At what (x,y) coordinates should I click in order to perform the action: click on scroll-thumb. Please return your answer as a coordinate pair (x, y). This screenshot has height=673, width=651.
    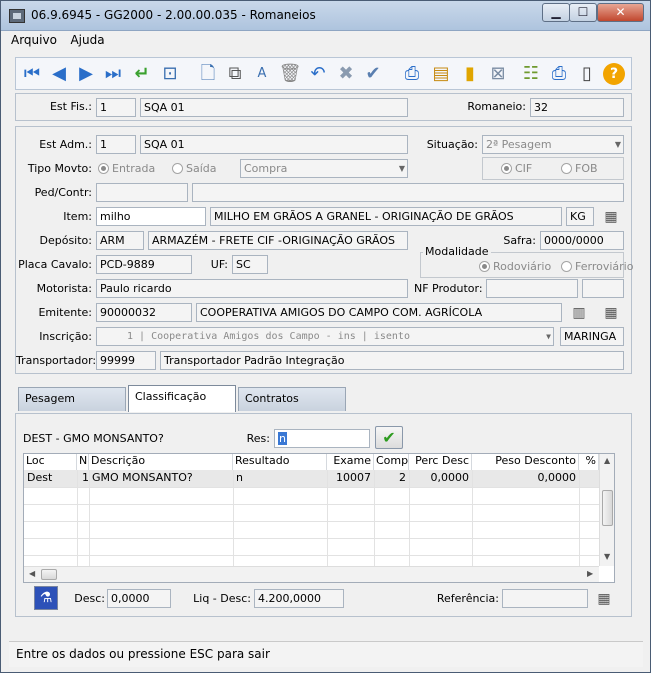
    Looking at the image, I should click on (607, 508).